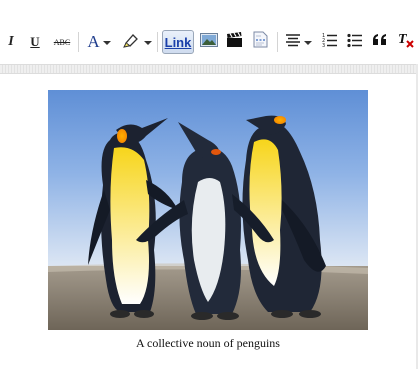 The image size is (418, 369). I want to click on bulleted-list-icon, so click(355, 42).